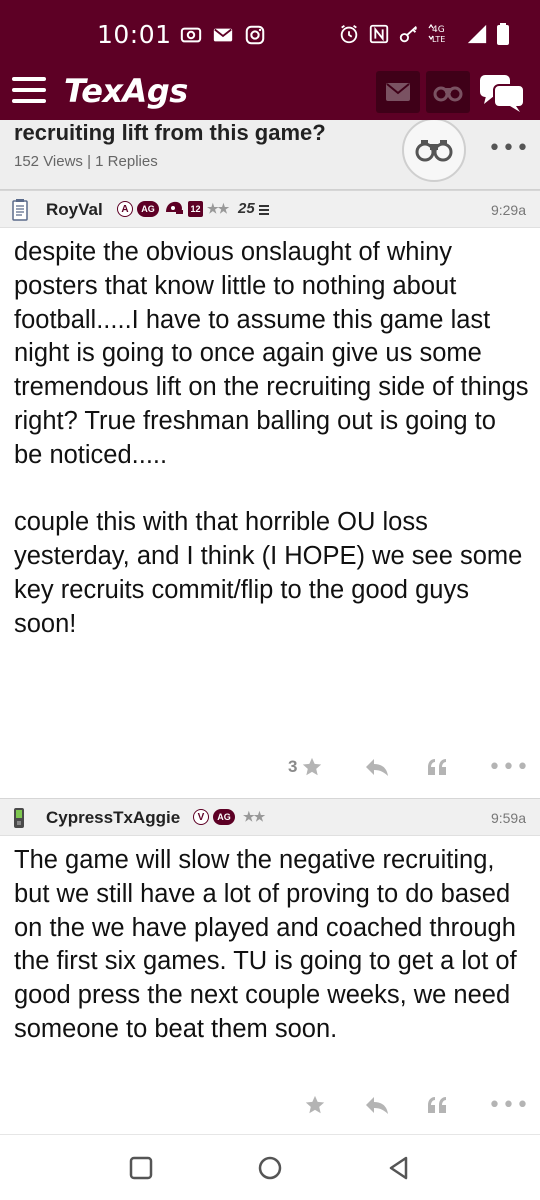 The image size is (540, 1200). I want to click on chat-button, so click(503, 93).